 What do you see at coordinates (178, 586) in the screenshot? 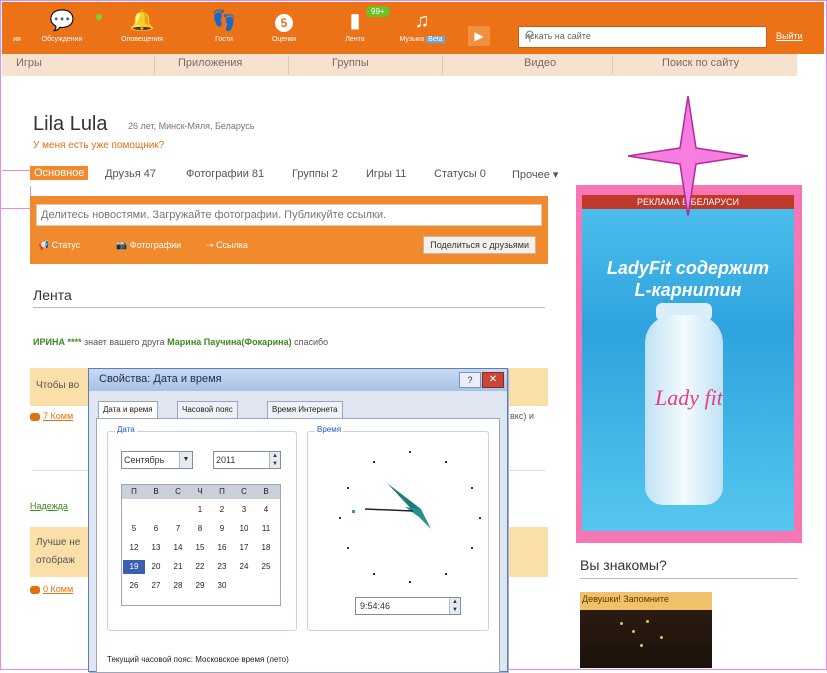
I see `calendar-day: 28` at bounding box center [178, 586].